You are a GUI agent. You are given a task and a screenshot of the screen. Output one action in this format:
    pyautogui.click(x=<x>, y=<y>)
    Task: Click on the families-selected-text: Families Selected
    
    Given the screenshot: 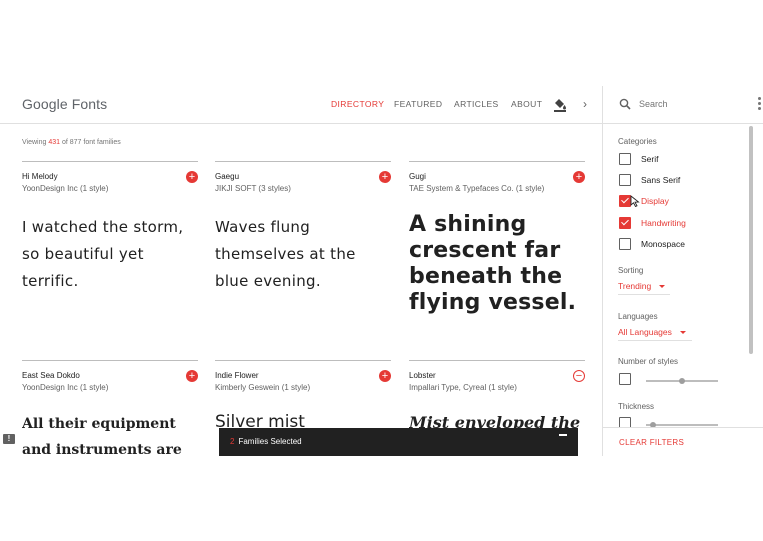 What is the action you would take?
    pyautogui.click(x=270, y=441)
    